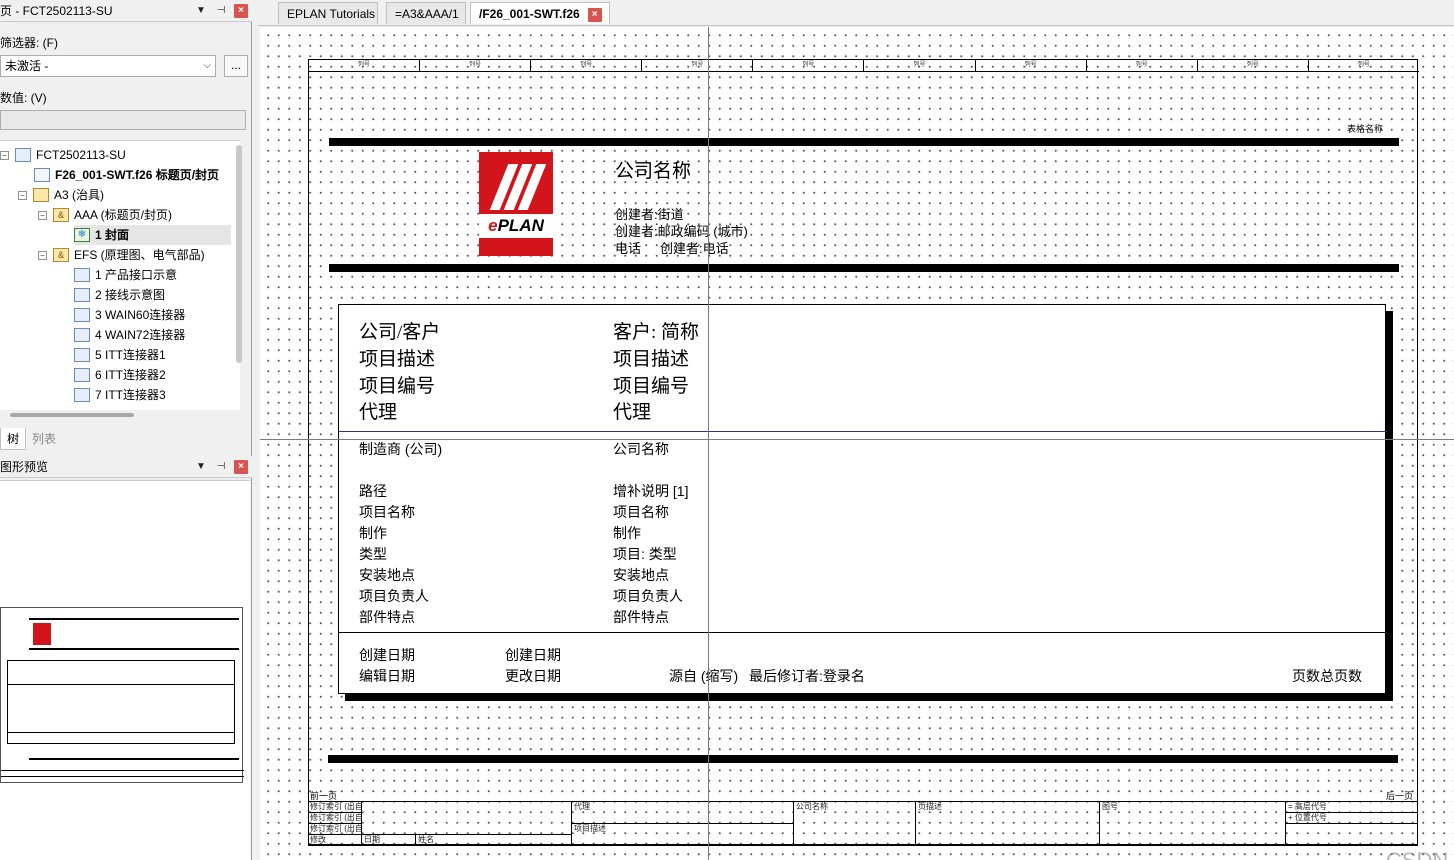  I want to click on column-header-row: 列号 列号 列号 列号 列号 列号 列号 列号 列号 列号, so click(864, 66).